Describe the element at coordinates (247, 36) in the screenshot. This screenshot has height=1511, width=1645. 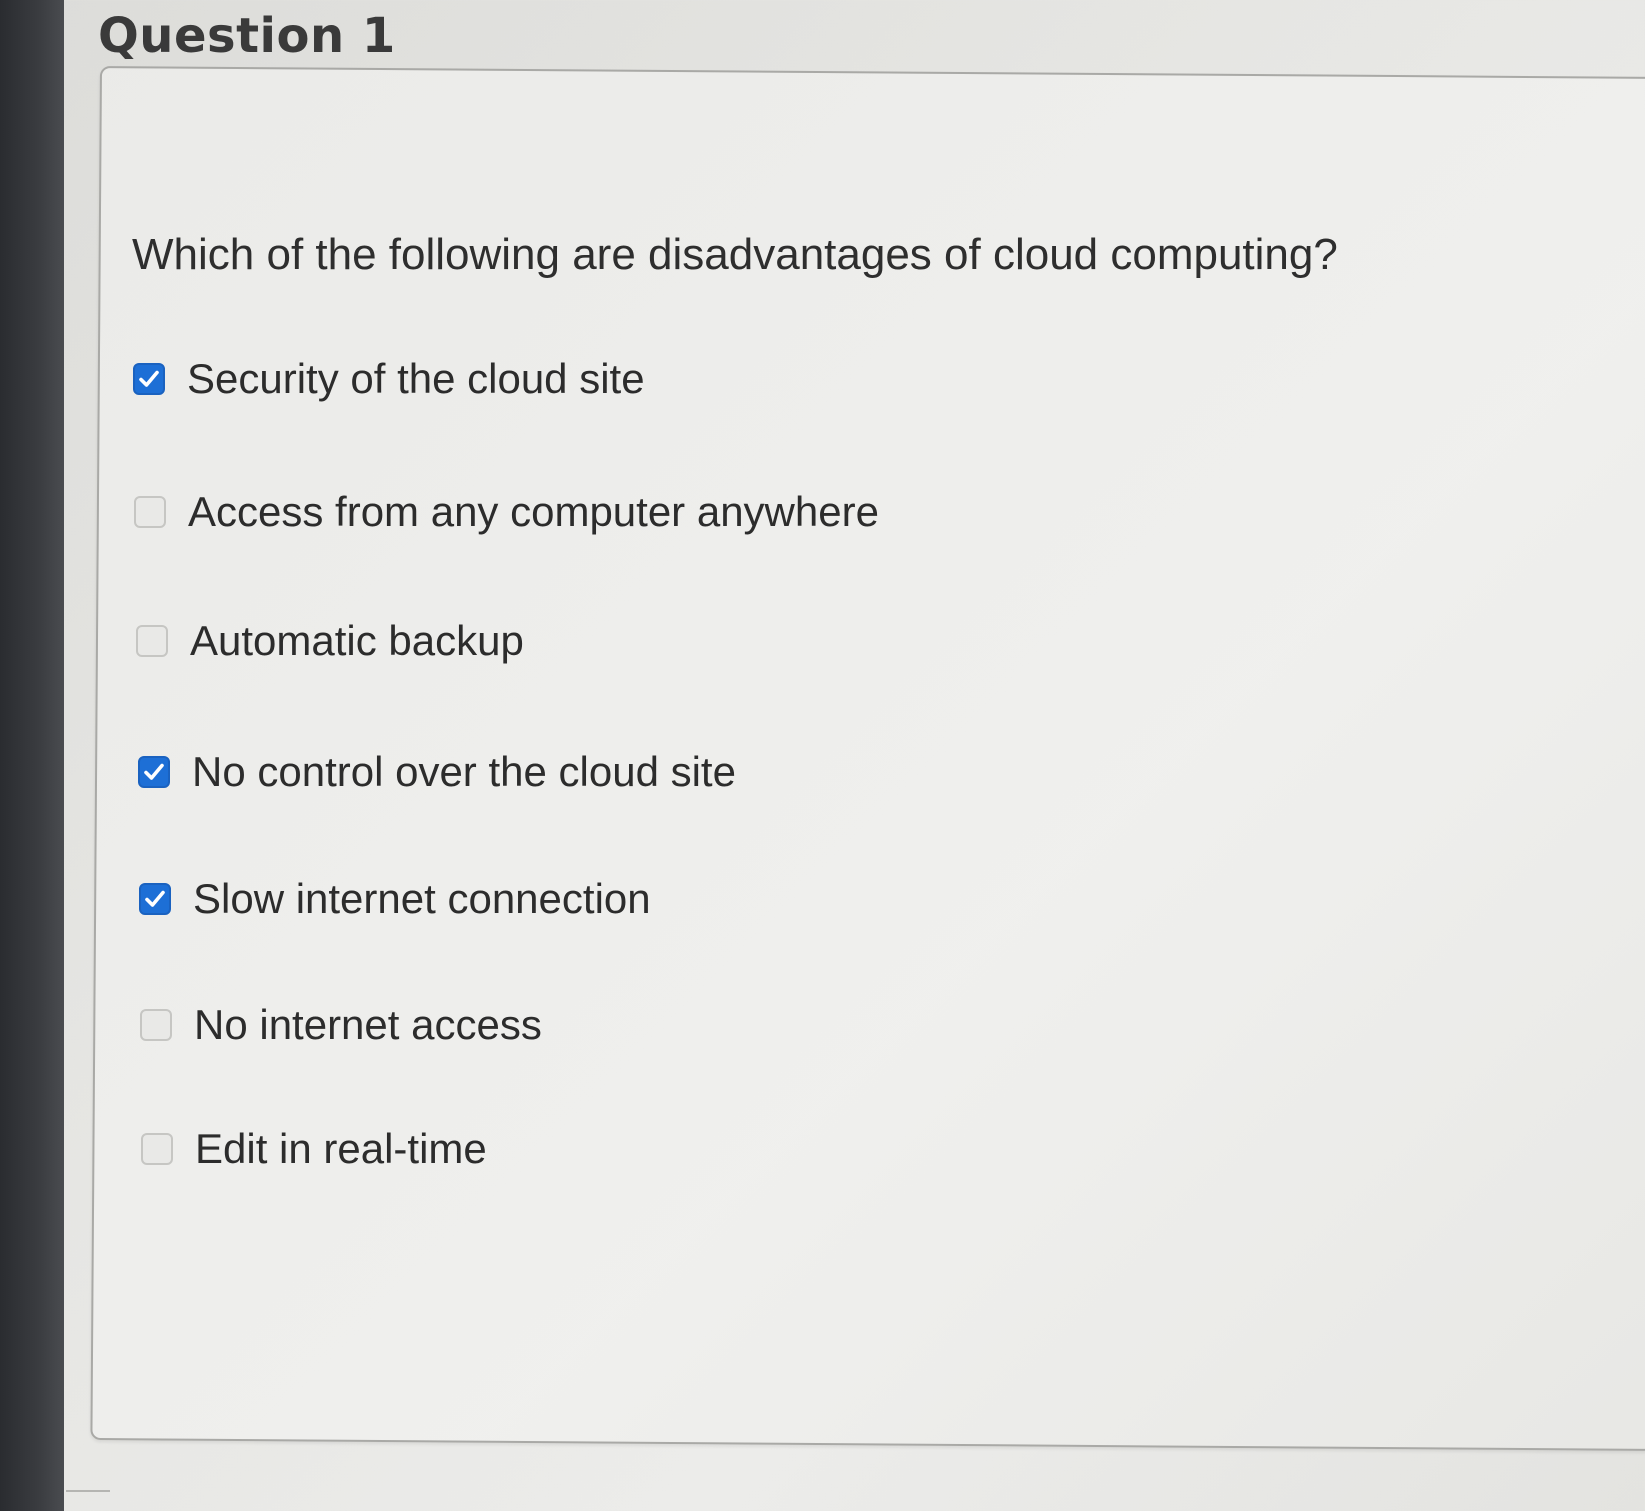
I see `question-title: Question 1` at that location.